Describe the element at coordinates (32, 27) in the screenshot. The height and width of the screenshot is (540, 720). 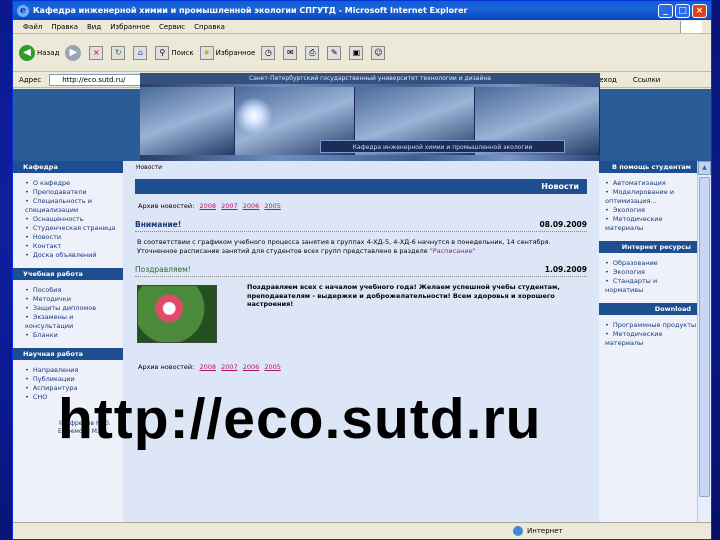
I see `menu-file: Файл` at that location.